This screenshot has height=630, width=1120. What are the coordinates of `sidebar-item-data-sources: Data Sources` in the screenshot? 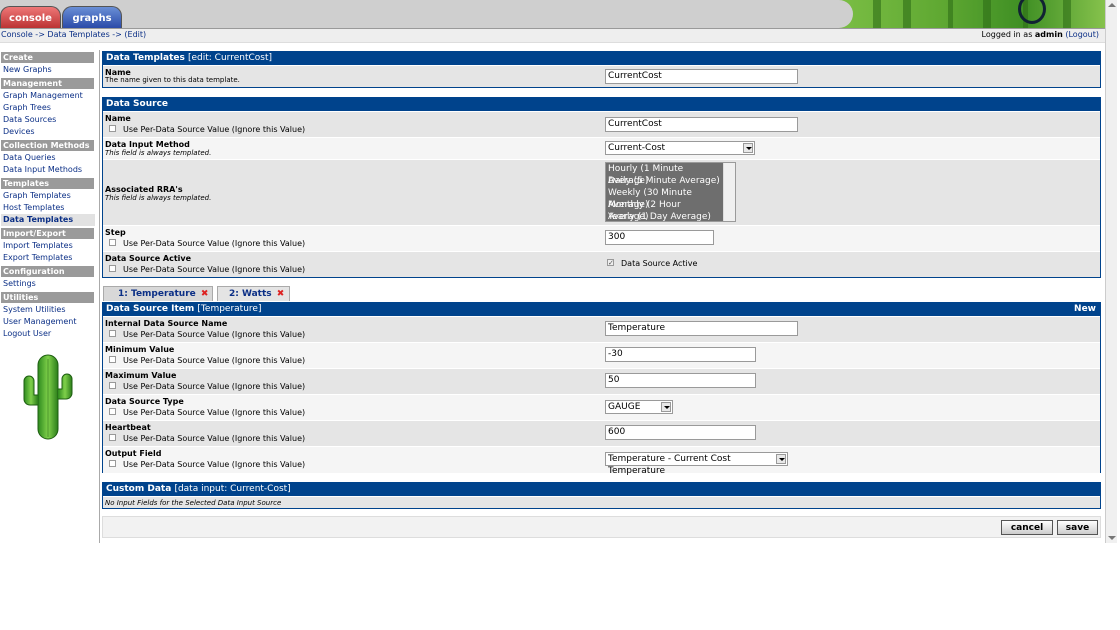 It's located at (51, 120).